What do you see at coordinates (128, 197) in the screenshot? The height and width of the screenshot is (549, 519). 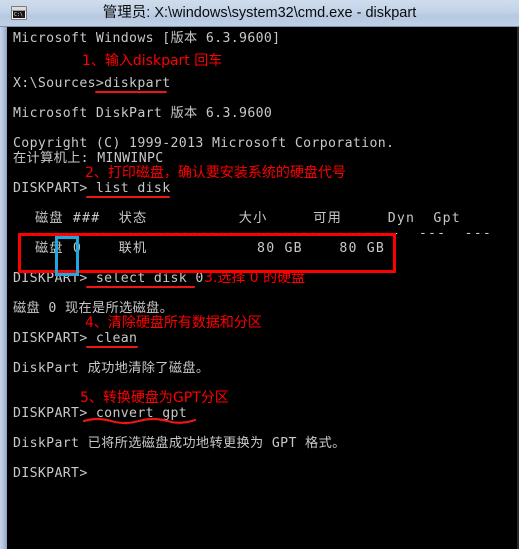 I see `underline-list-disk-command` at bounding box center [128, 197].